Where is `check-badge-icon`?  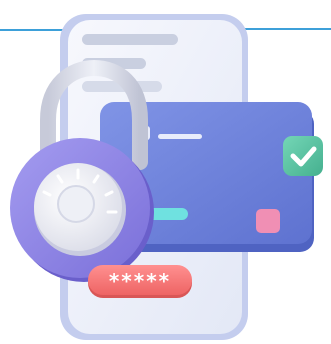 check-badge-icon is located at coordinates (303, 156).